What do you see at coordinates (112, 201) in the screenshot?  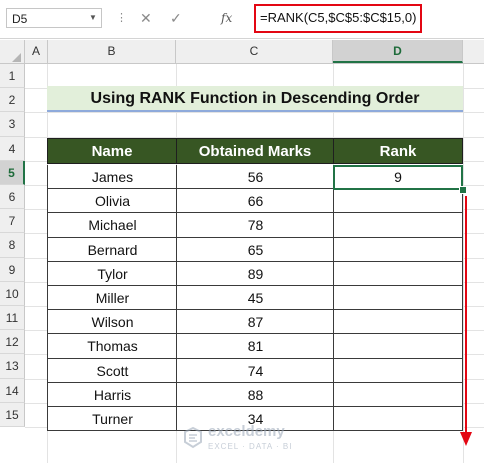 I see `cell-name: Olivia` at bounding box center [112, 201].